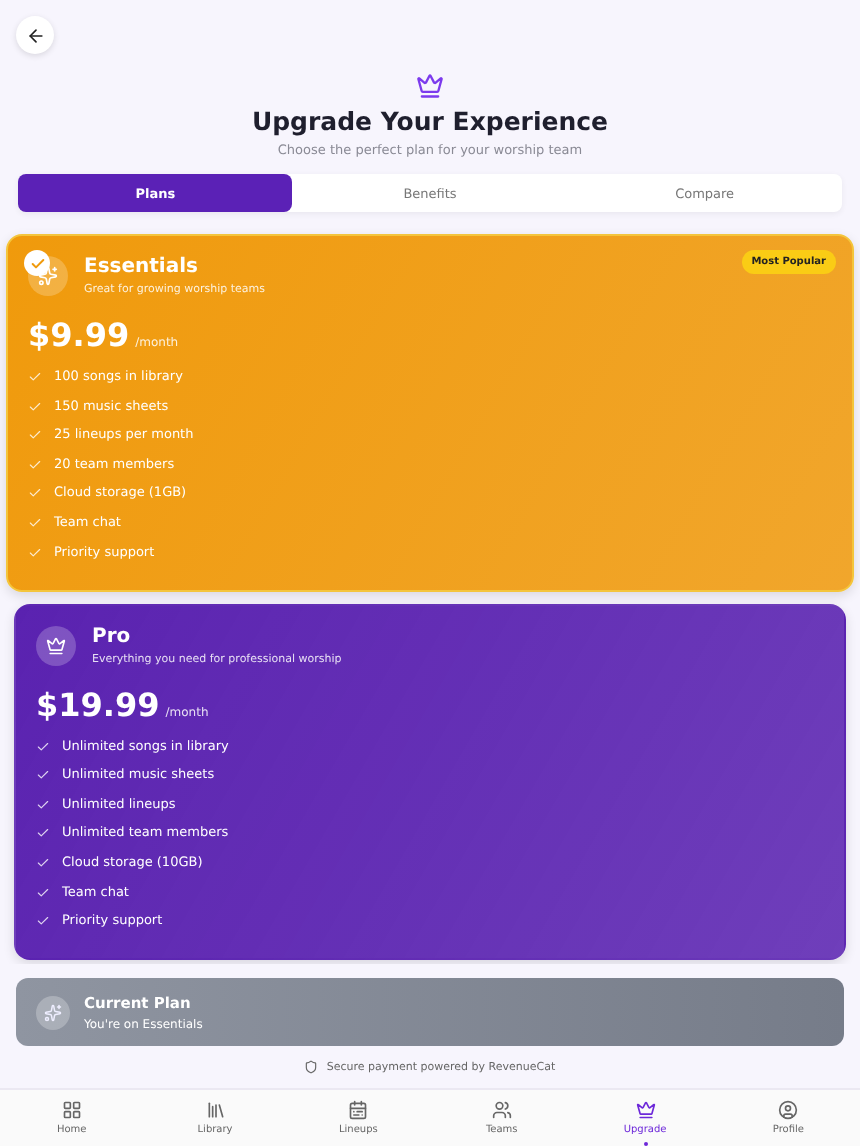 This screenshot has width=860, height=1146. I want to click on back-arrow-icon, so click(35, 35).